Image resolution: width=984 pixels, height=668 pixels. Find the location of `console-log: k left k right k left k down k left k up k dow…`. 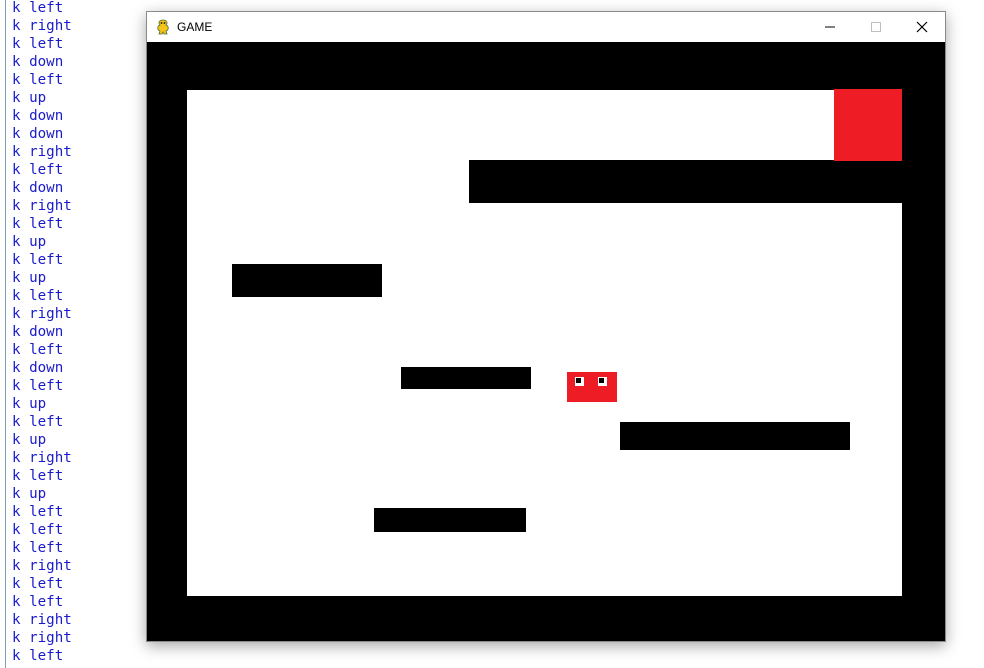

console-log: k left k right k left k down k left k up k dow… is located at coordinates (70, 334).